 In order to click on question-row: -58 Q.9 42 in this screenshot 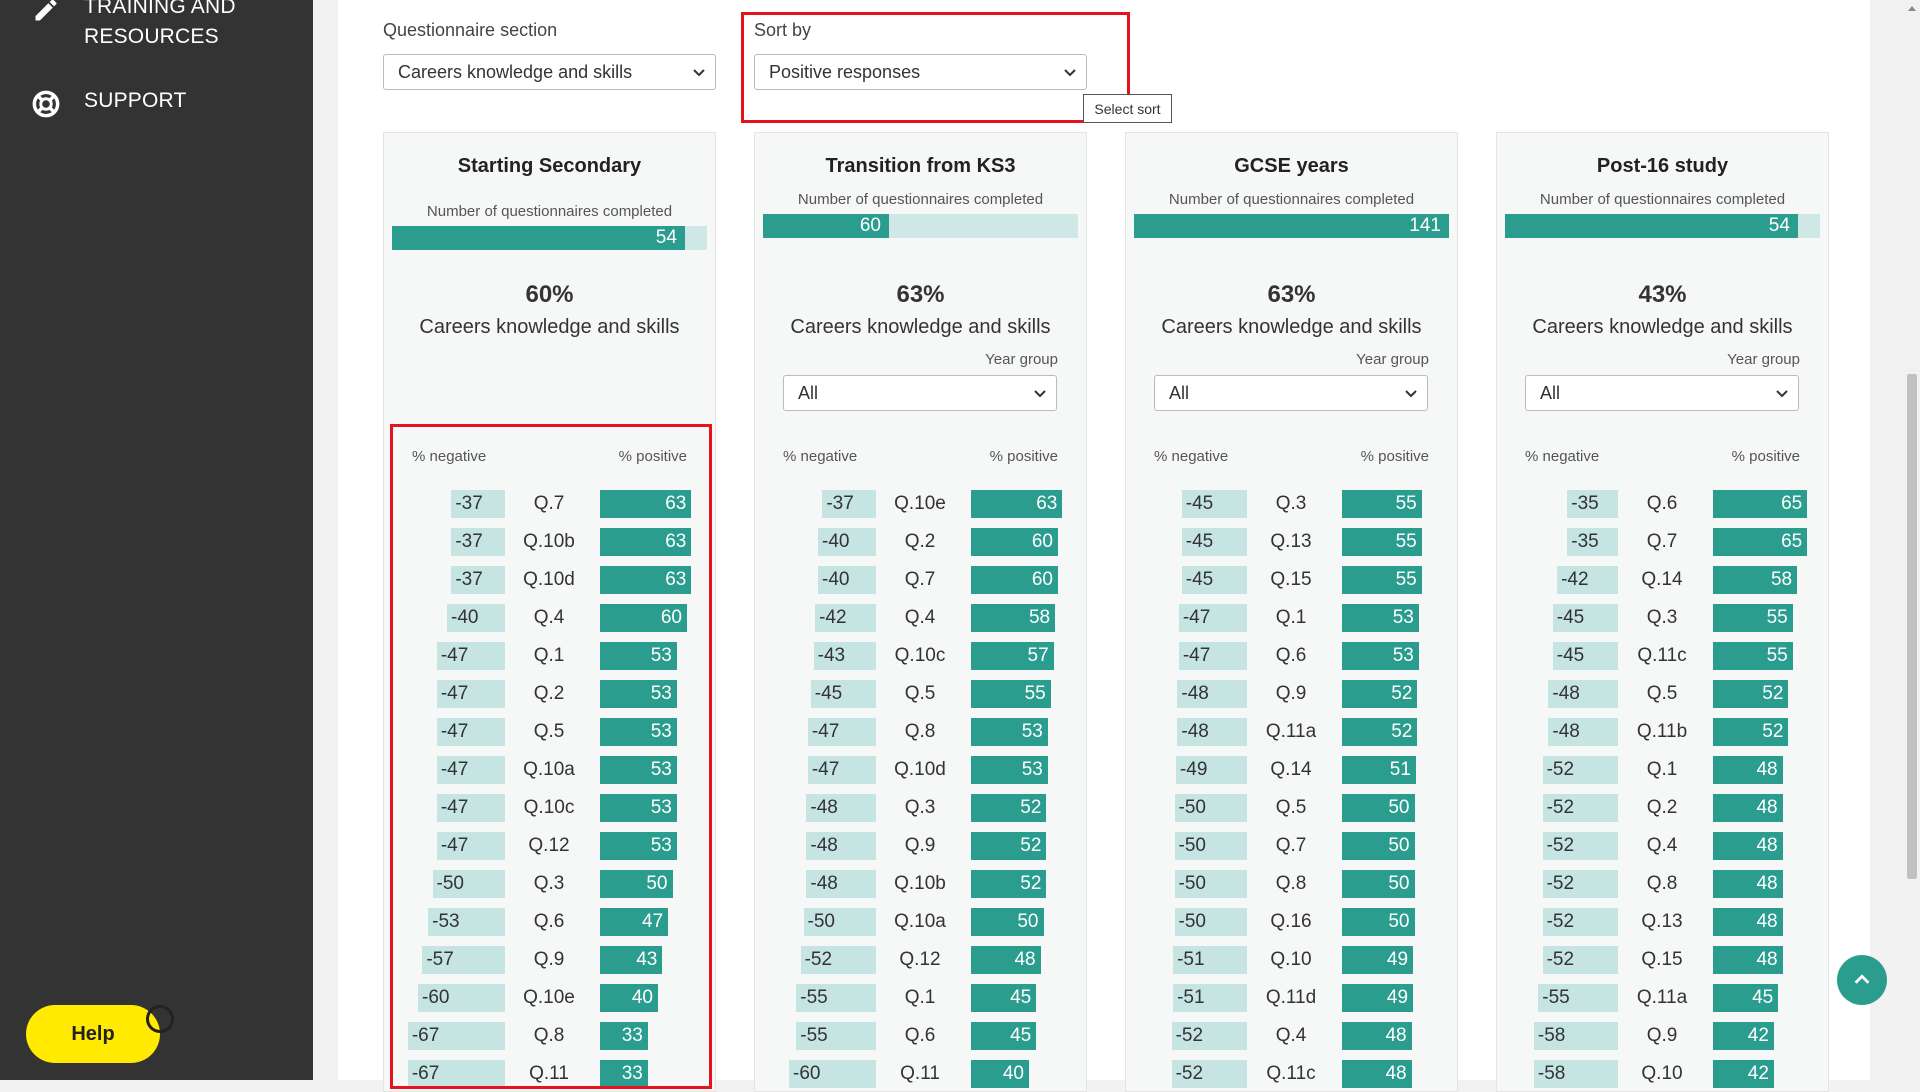, I will do `click(1662, 1035)`.